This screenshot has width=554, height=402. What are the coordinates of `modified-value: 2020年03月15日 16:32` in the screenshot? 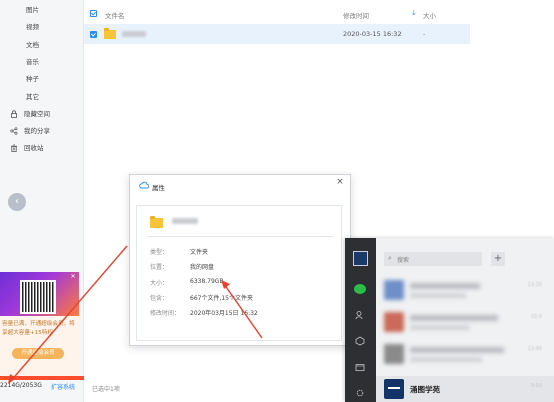 It's located at (224, 313).